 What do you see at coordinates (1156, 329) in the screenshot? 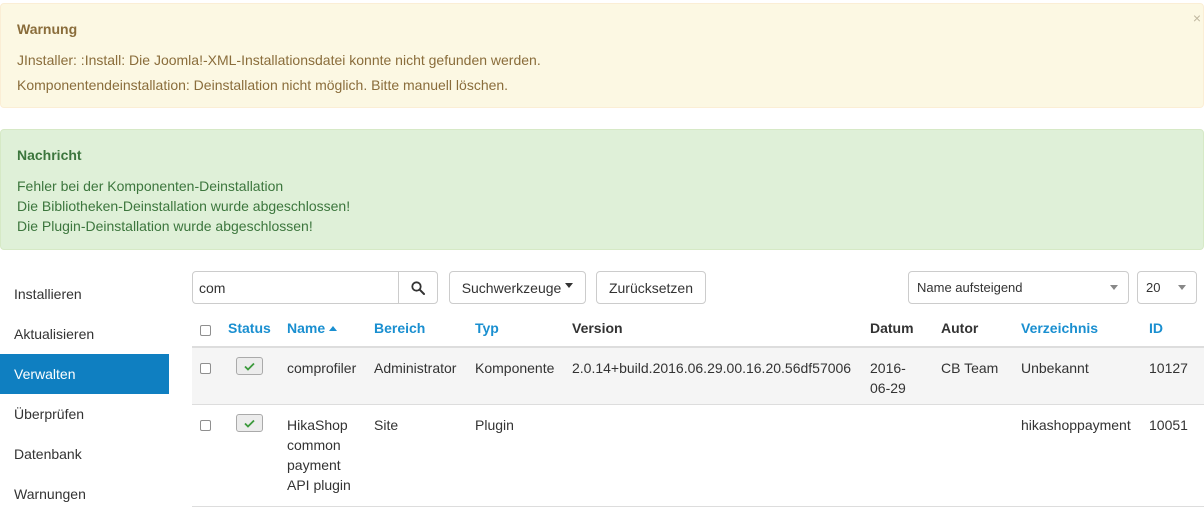
I see `column-header-id: ID` at bounding box center [1156, 329].